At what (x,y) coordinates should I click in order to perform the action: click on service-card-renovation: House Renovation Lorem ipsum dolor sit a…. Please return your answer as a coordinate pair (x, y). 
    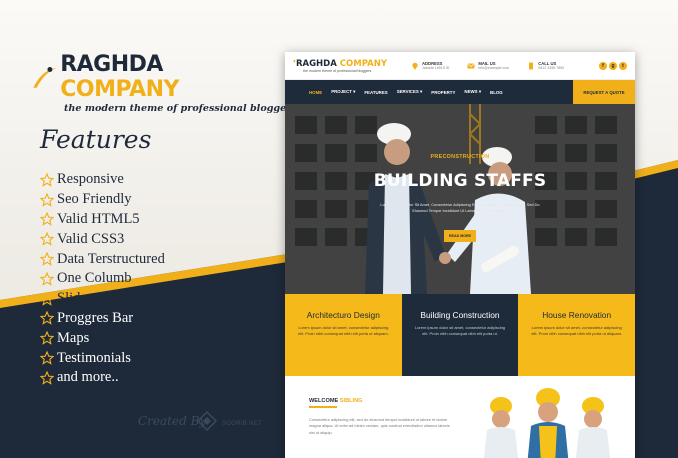
    Looking at the image, I should click on (576, 335).